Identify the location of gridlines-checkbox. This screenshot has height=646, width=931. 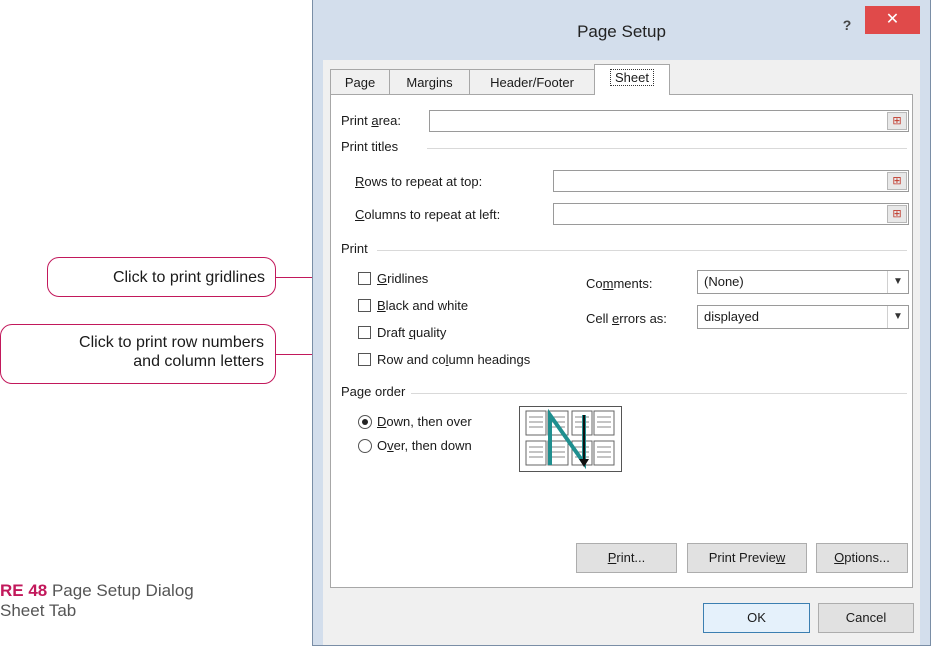
(364, 278).